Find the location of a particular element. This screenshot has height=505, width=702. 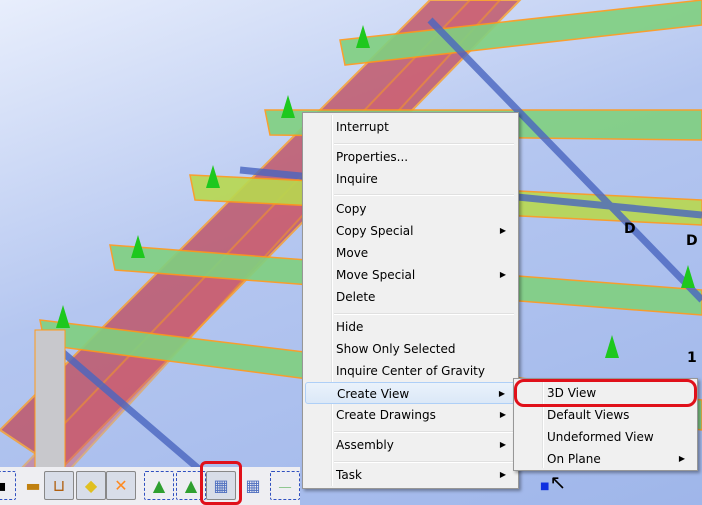

menu-item-label: Copy is located at coordinates (351, 209).